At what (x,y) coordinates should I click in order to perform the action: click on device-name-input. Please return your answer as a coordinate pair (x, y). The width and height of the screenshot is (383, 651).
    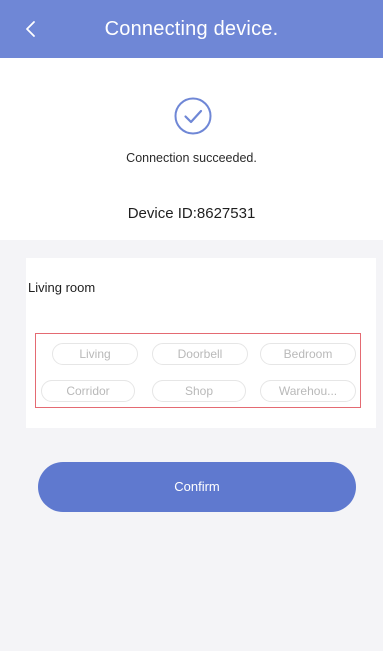
    Looking at the image, I should click on (176, 287).